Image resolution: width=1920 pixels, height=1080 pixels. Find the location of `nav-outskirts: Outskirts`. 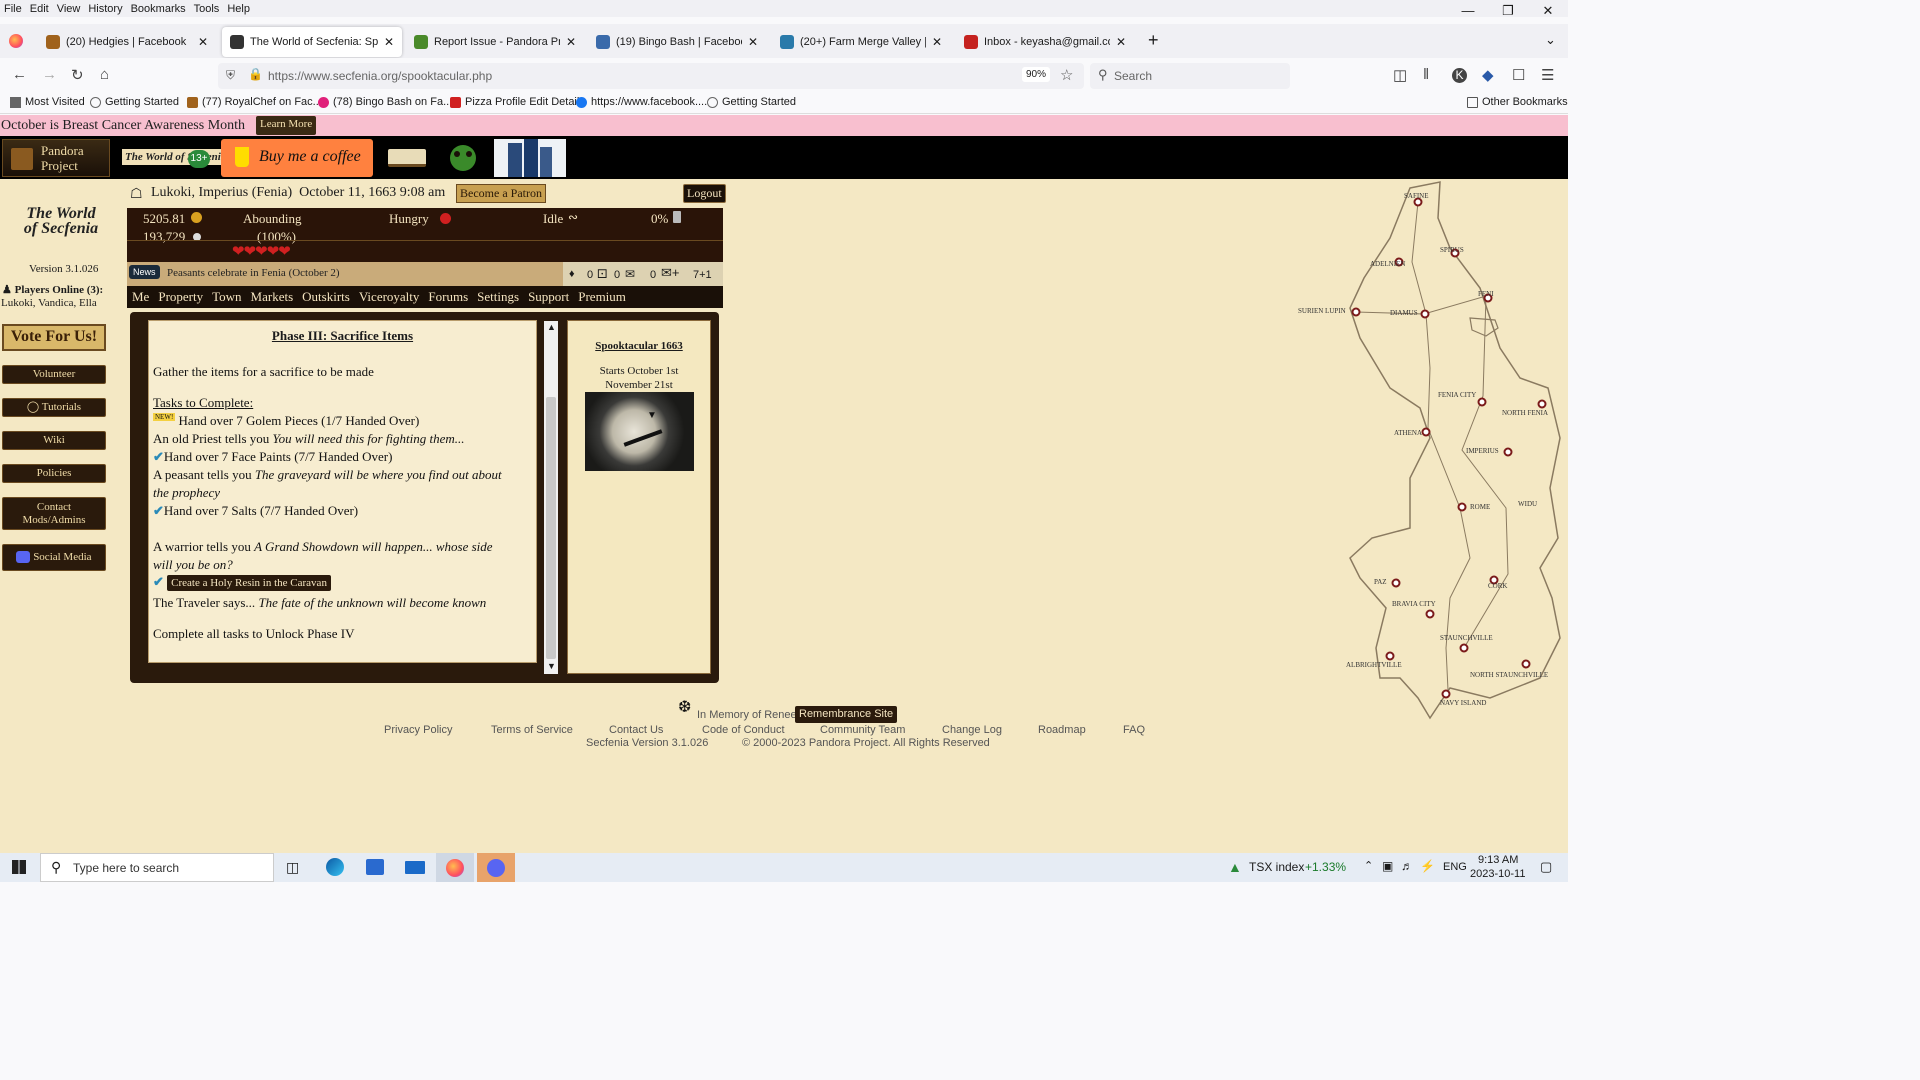

nav-outskirts: Outskirts is located at coordinates (326, 297).